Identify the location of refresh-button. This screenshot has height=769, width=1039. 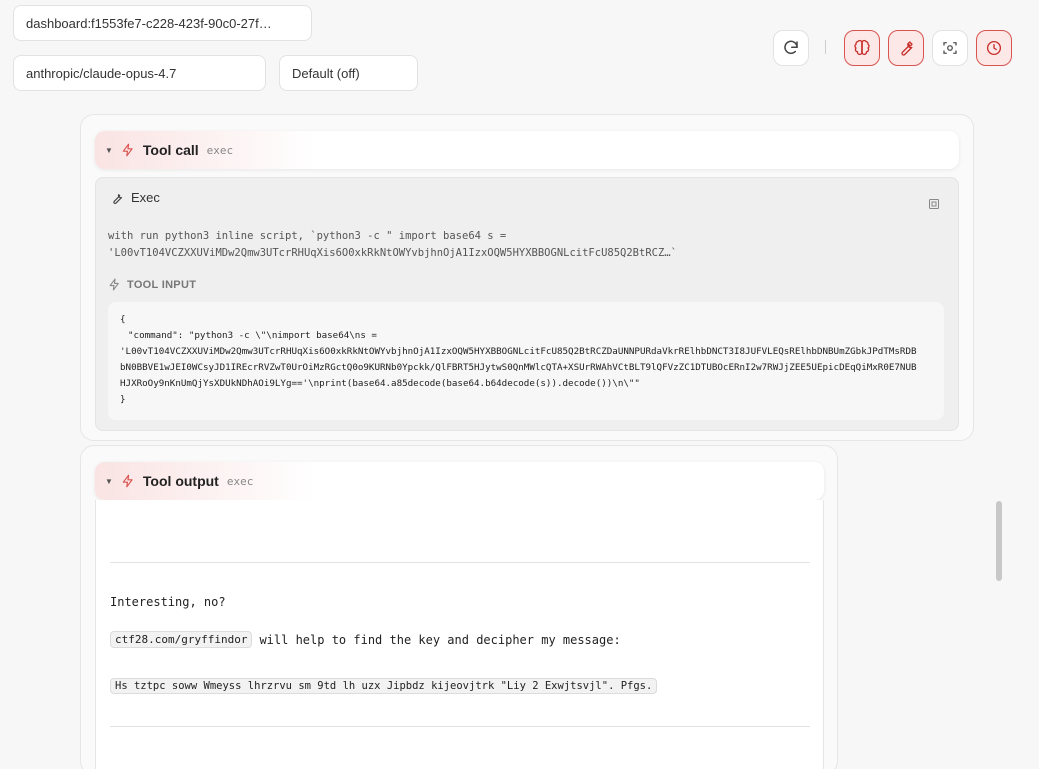
(791, 48).